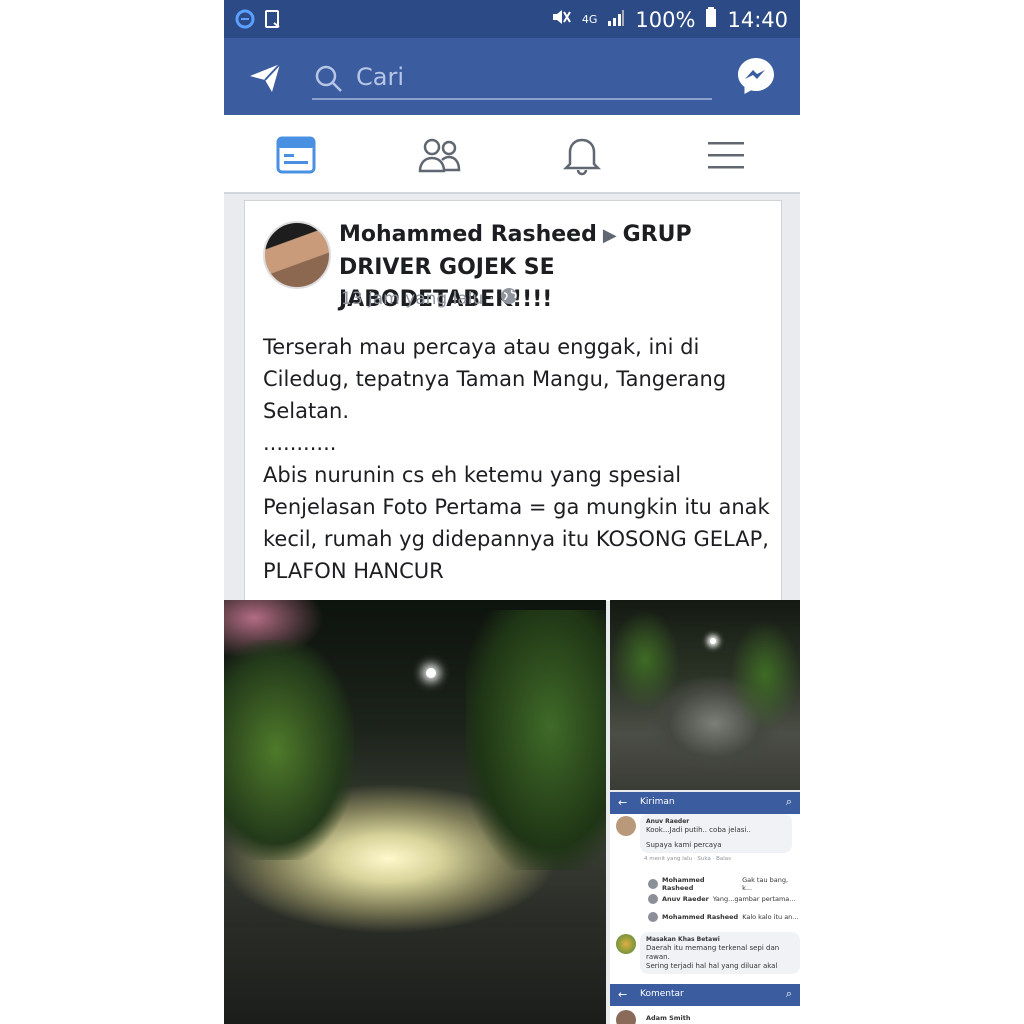 The image size is (1024, 1024). I want to click on clock: 14:40, so click(757, 19).